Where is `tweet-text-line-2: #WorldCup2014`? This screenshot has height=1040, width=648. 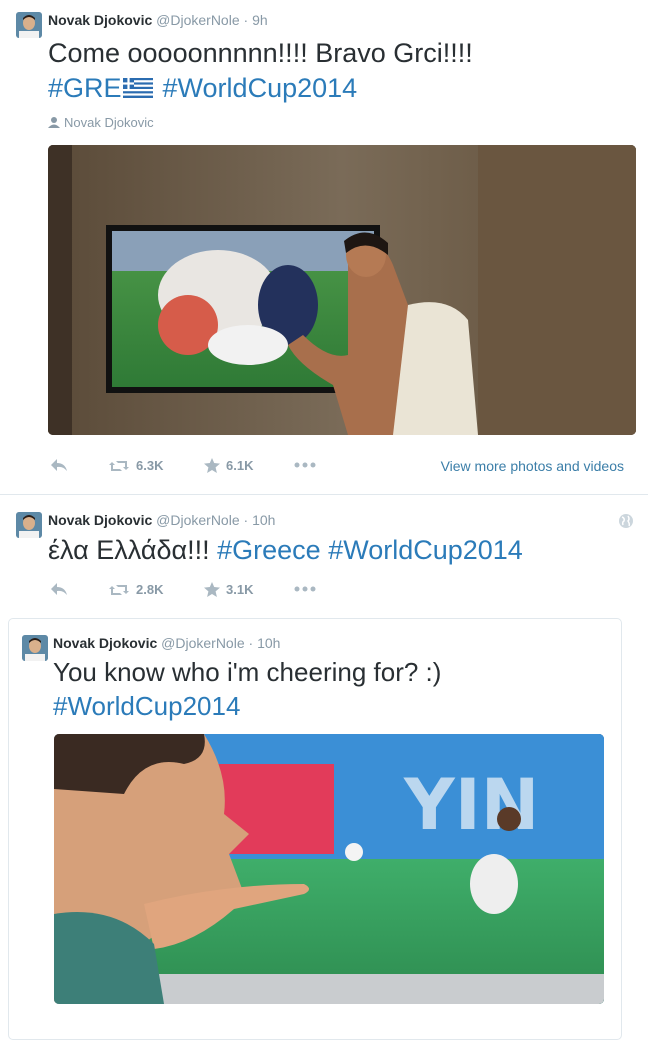 tweet-text-line-2: #WorldCup2014 is located at coordinates (146, 706).